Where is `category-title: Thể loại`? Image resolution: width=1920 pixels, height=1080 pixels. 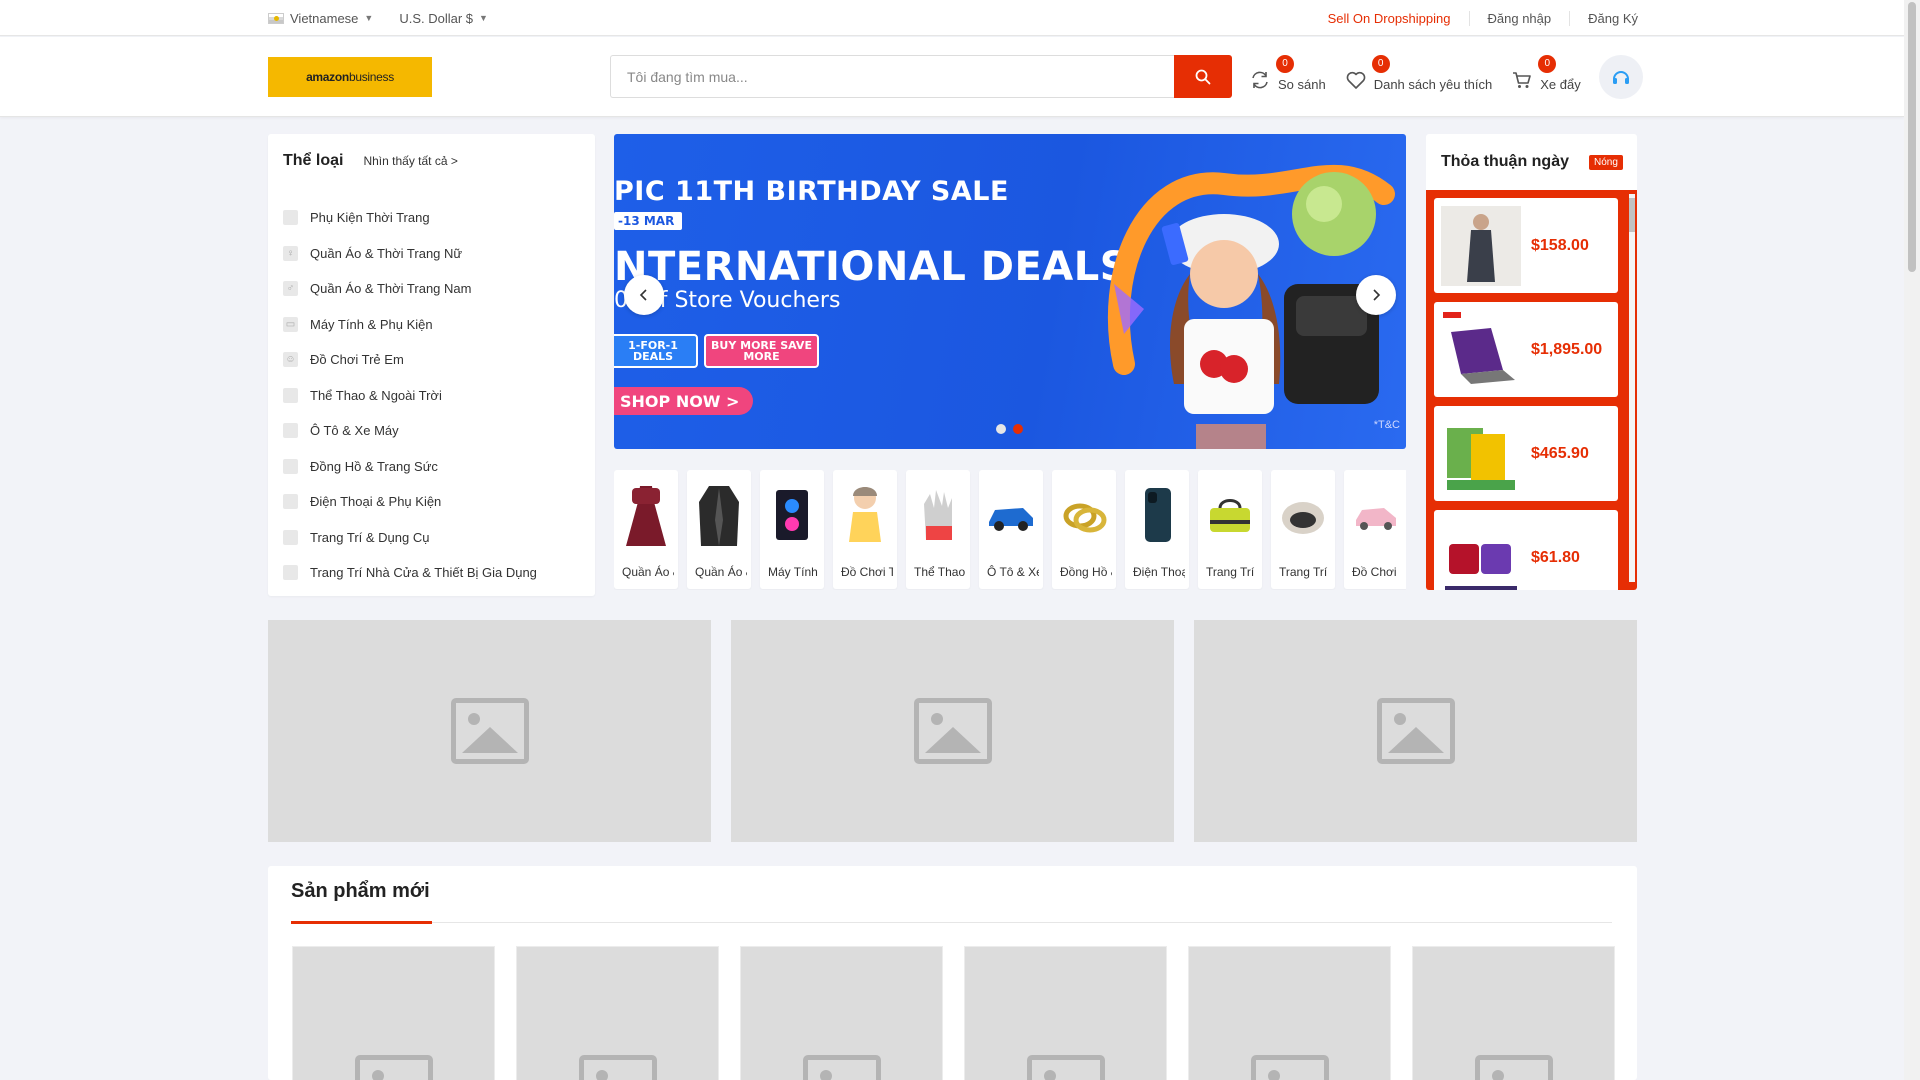
category-title: Thể loại is located at coordinates (313, 160).